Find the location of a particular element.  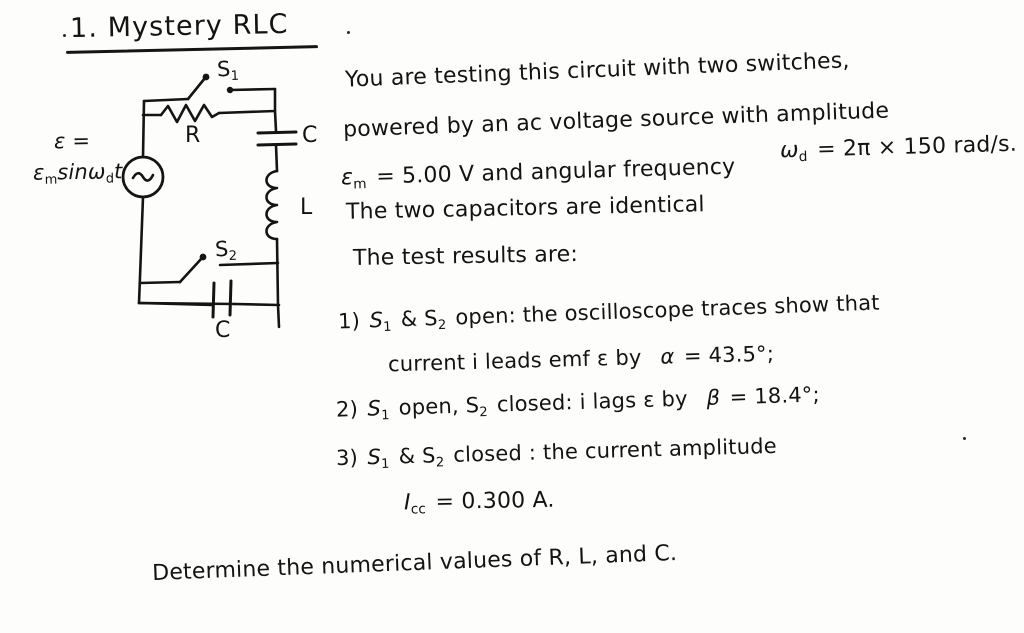

wire-to-capacitor-top is located at coordinates (275, 121).